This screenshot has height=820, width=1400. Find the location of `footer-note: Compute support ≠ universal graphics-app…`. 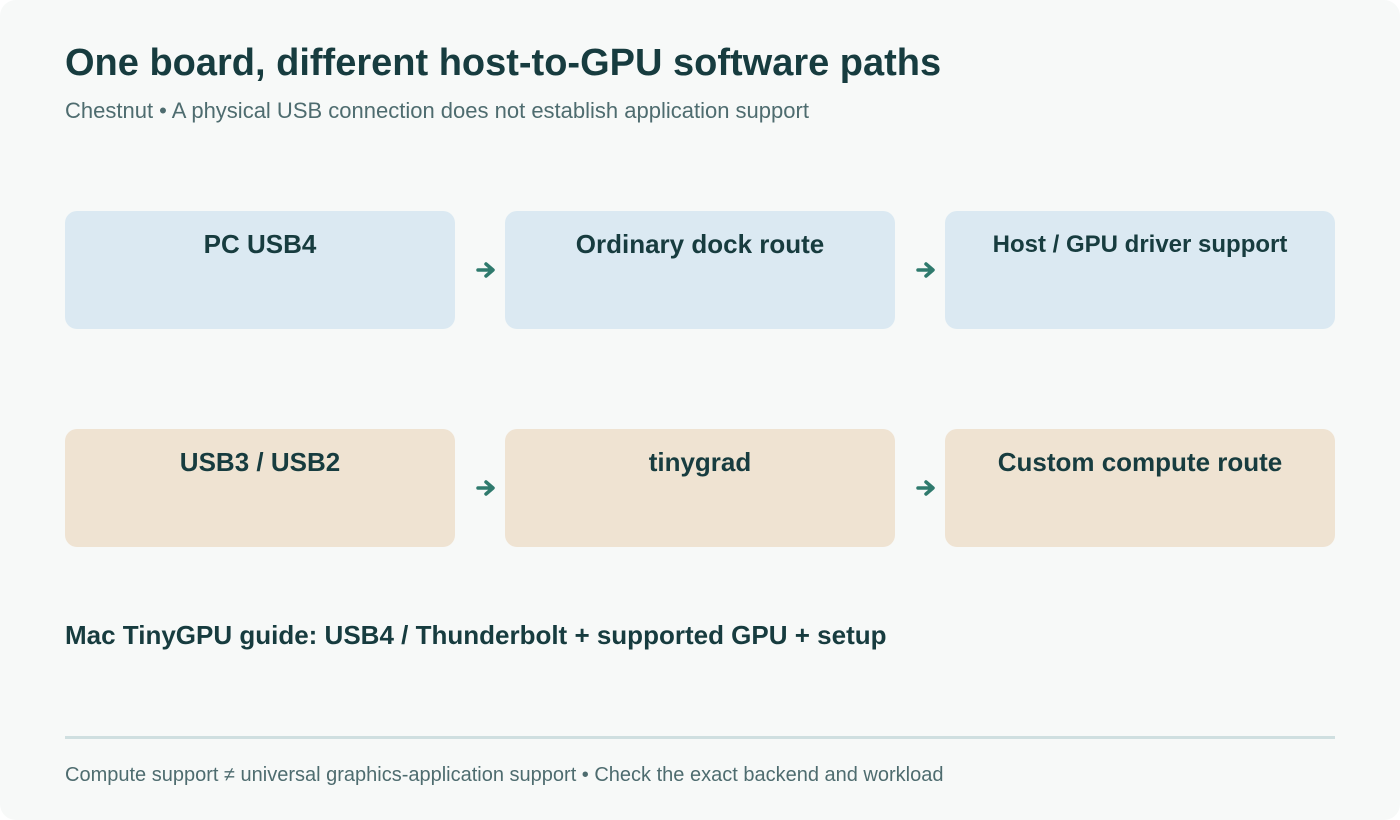

footer-note: Compute support ≠ universal graphics-app… is located at coordinates (504, 775).